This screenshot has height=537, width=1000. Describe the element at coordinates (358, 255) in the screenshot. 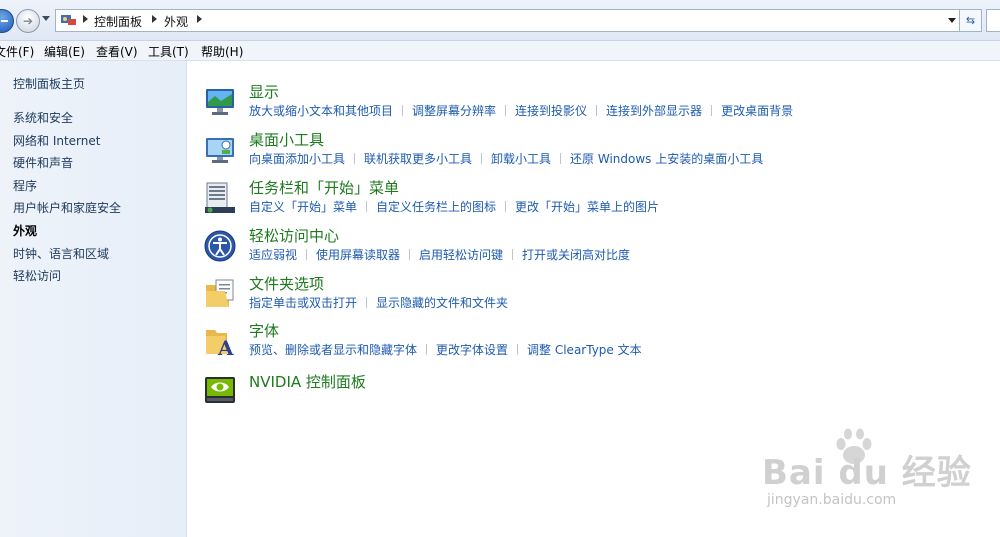

I see `task-link: 使用屏幕读取器` at that location.